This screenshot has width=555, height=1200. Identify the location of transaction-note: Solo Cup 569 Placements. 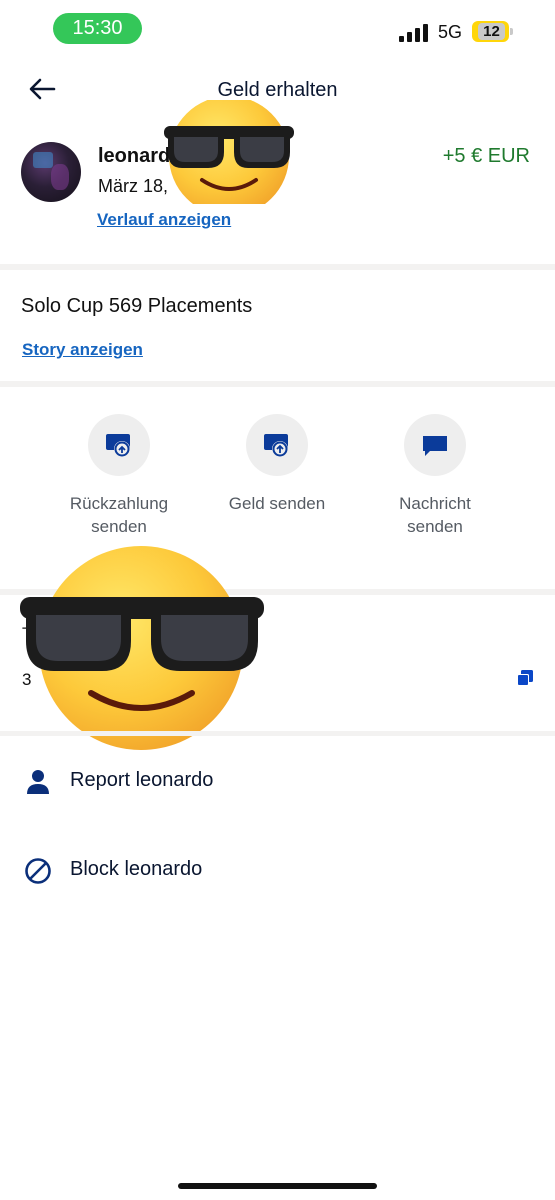
(137, 306).